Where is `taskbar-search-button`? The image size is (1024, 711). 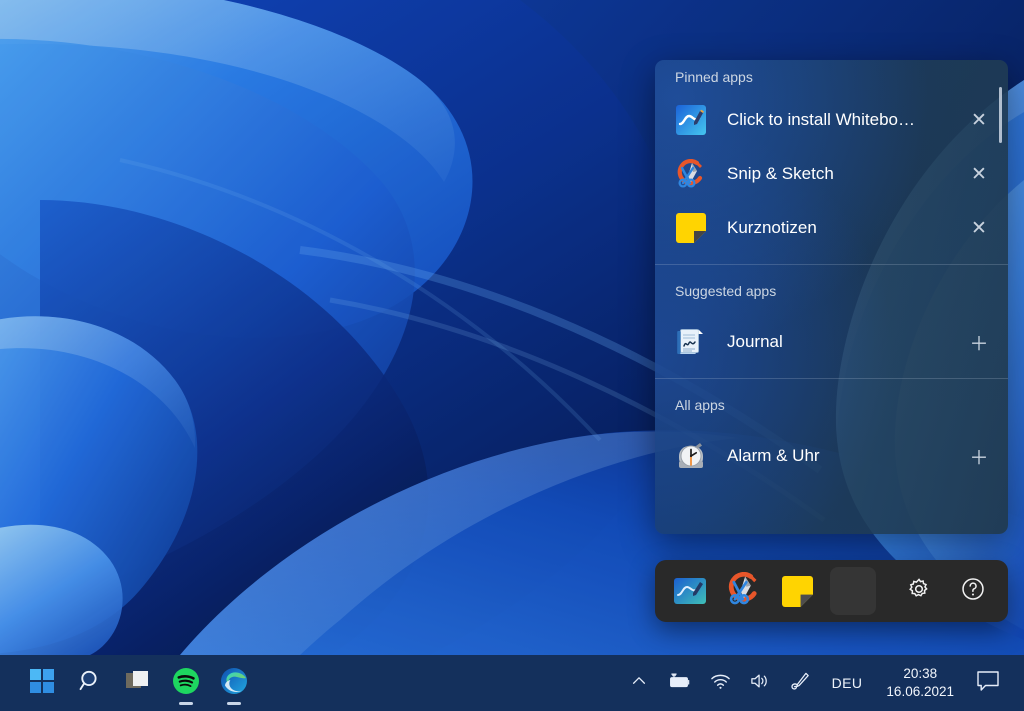 taskbar-search-button is located at coordinates (90, 683).